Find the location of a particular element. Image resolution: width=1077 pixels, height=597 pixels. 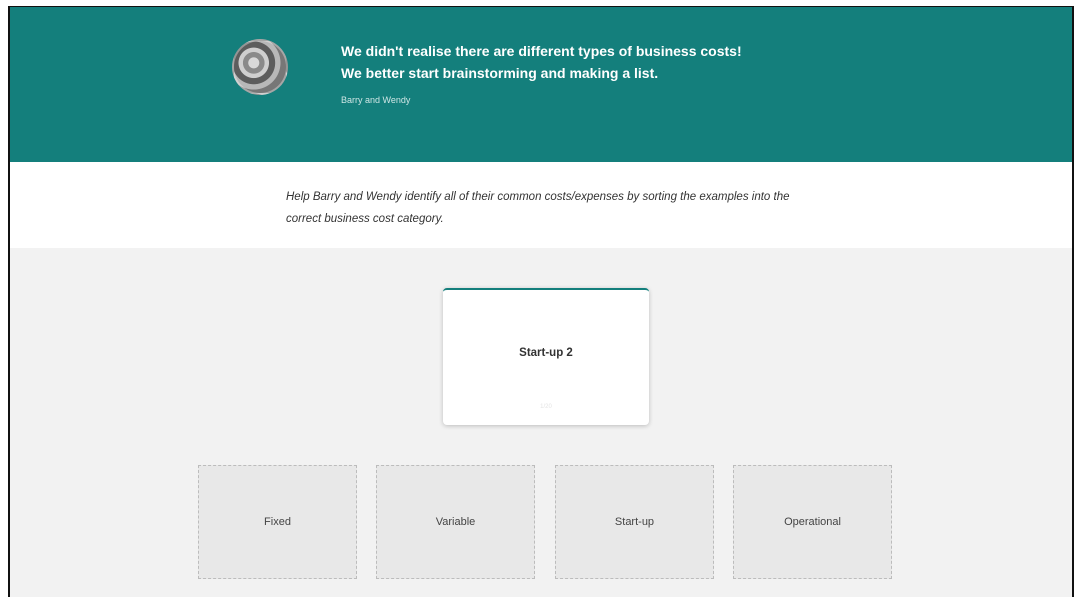

drop-zone-label: Fixed is located at coordinates (277, 522).